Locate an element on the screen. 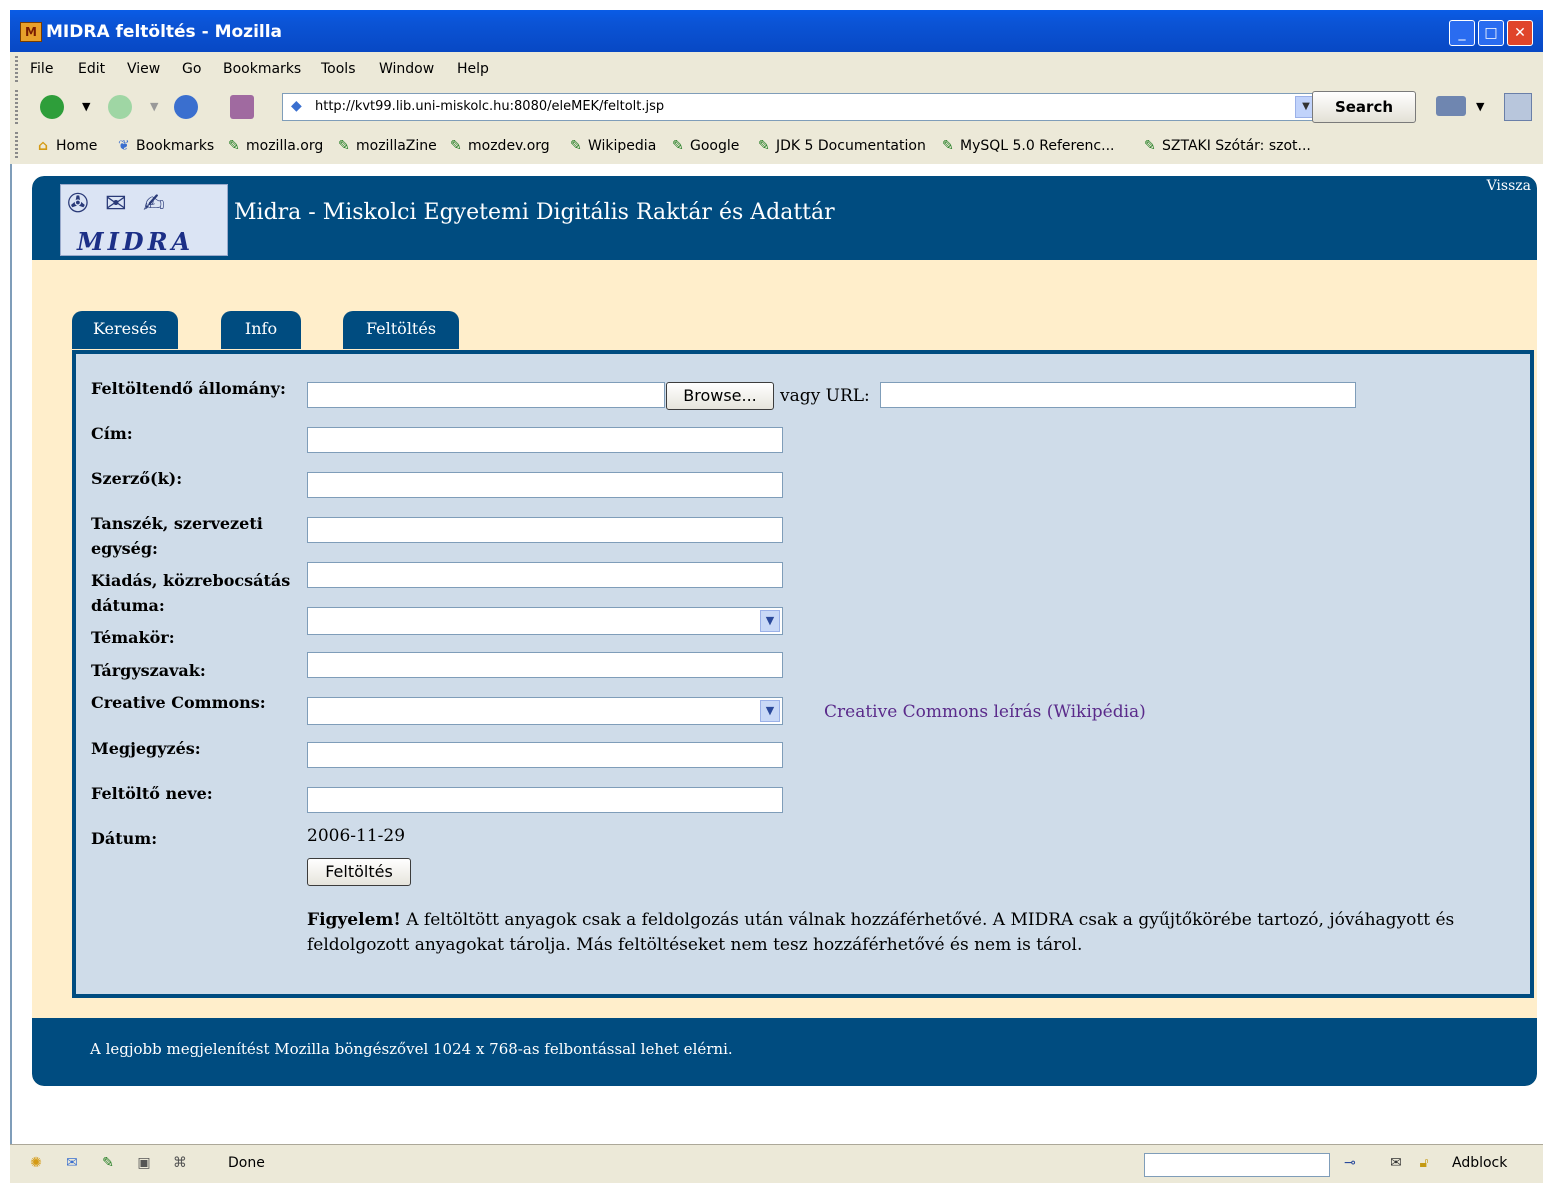 The width and height of the screenshot is (1543, 1183). progress-field is located at coordinates (1237, 1165).